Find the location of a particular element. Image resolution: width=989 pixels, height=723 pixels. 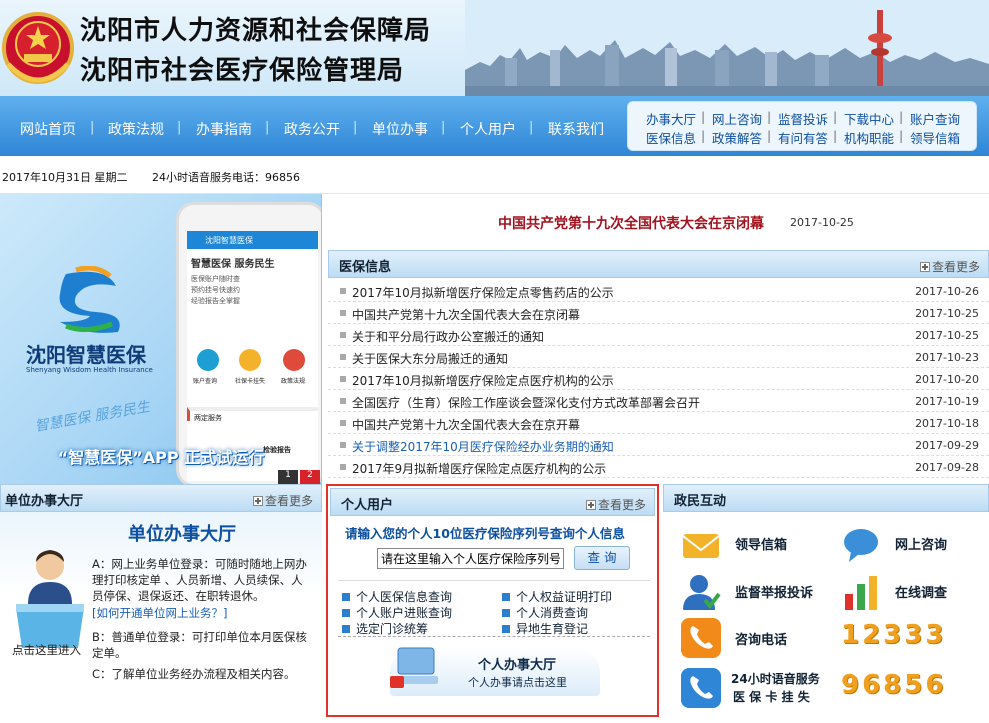

news-item-title: 2017年10月拟新增医疗保险定点医疗机构的公示 is located at coordinates (483, 380).